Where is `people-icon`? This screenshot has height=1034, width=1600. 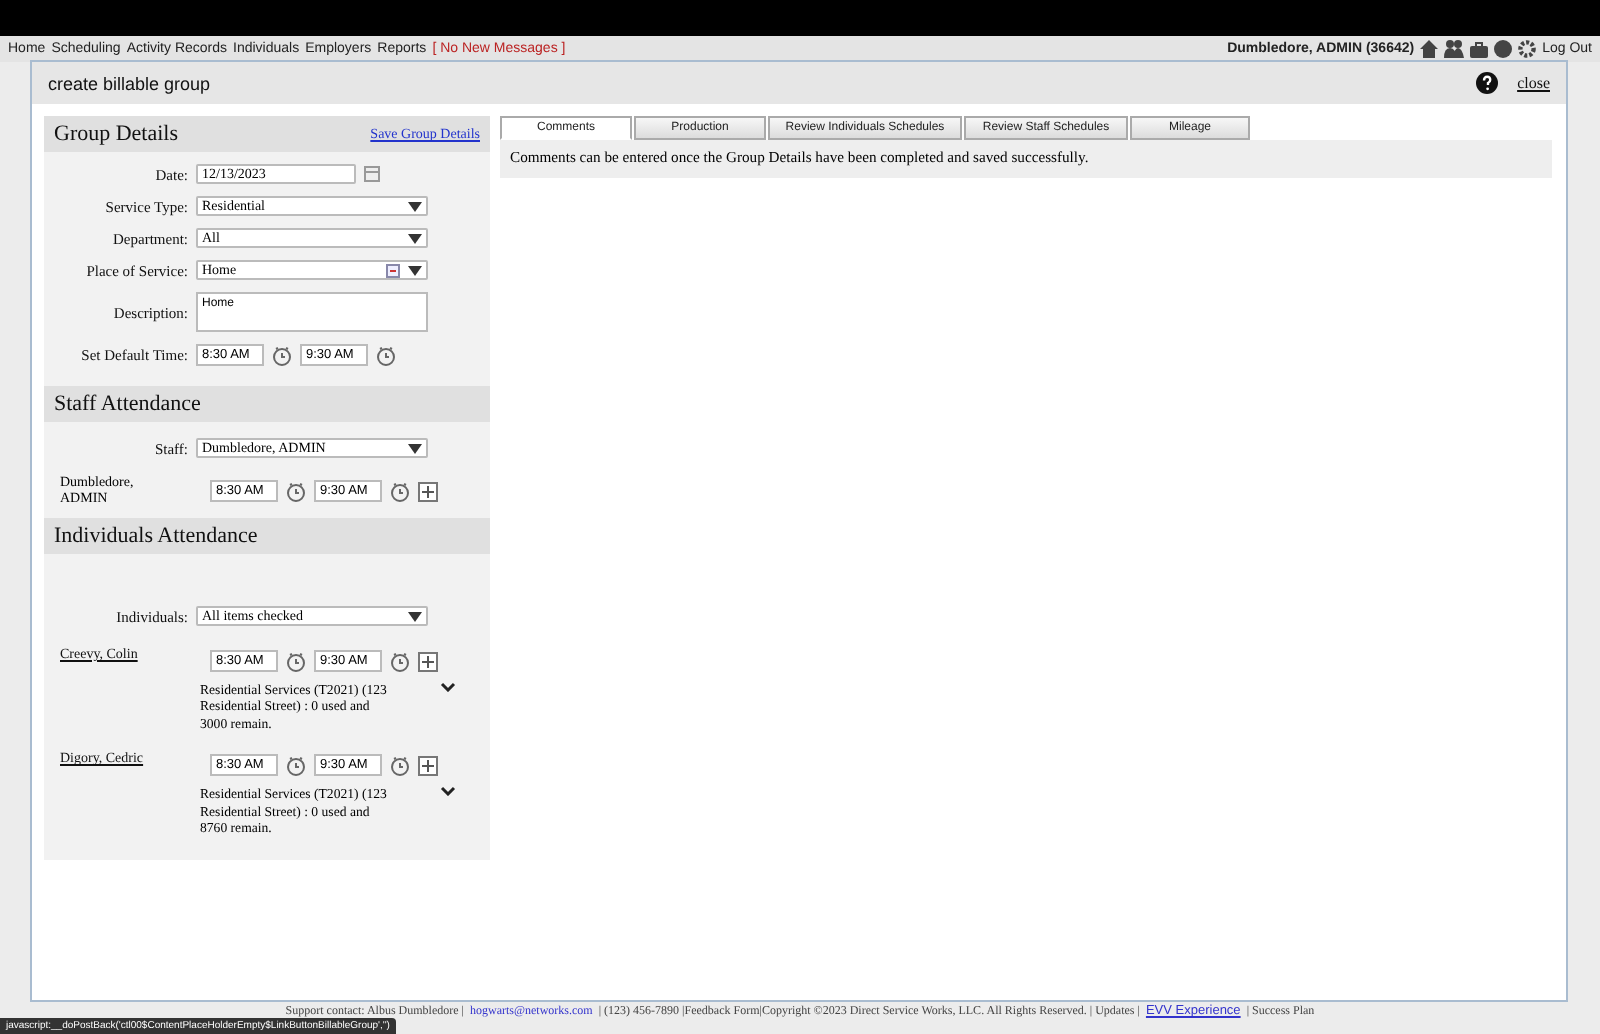 people-icon is located at coordinates (1454, 49).